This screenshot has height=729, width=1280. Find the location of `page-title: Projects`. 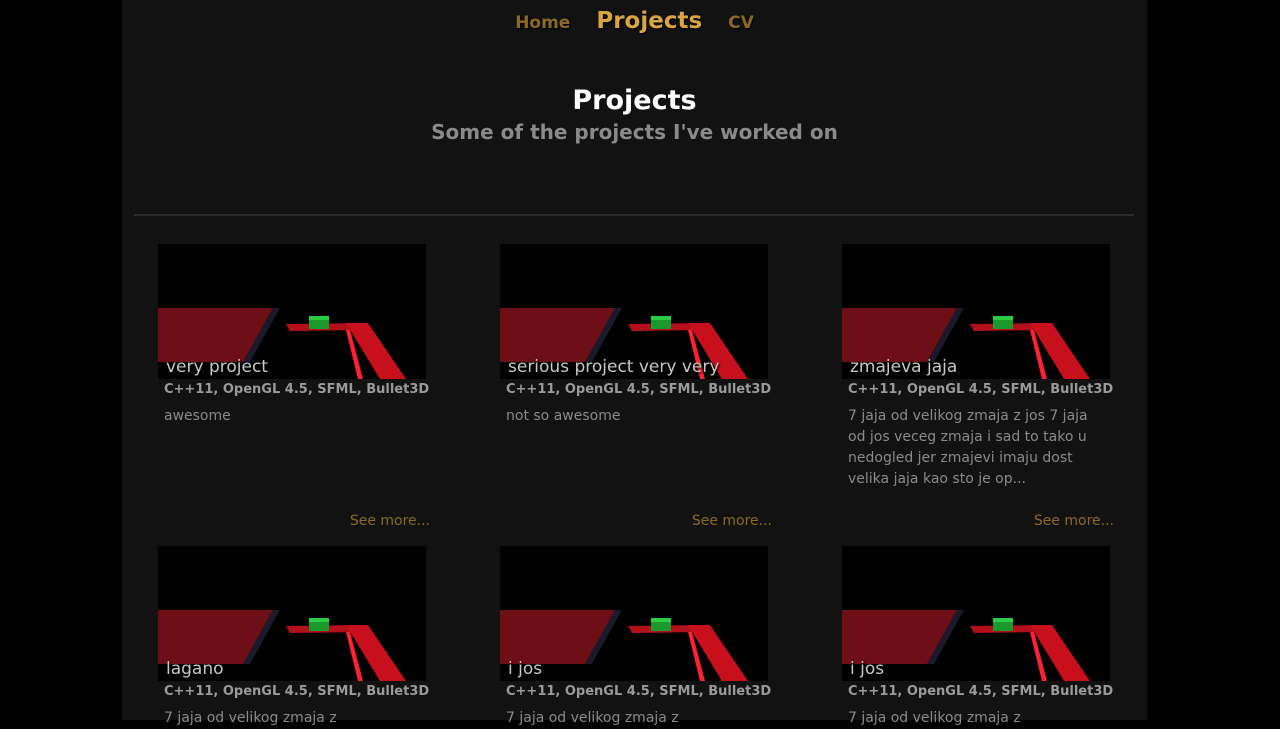

page-title: Projects is located at coordinates (634, 100).